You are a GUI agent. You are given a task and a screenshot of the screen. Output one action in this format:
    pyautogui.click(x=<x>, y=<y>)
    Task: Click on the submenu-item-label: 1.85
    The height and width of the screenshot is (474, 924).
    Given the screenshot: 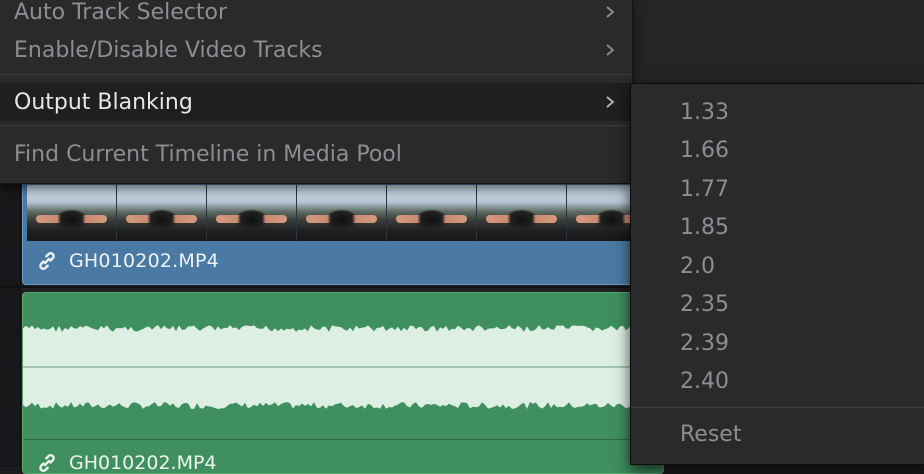 What is the action you would take?
    pyautogui.click(x=704, y=227)
    